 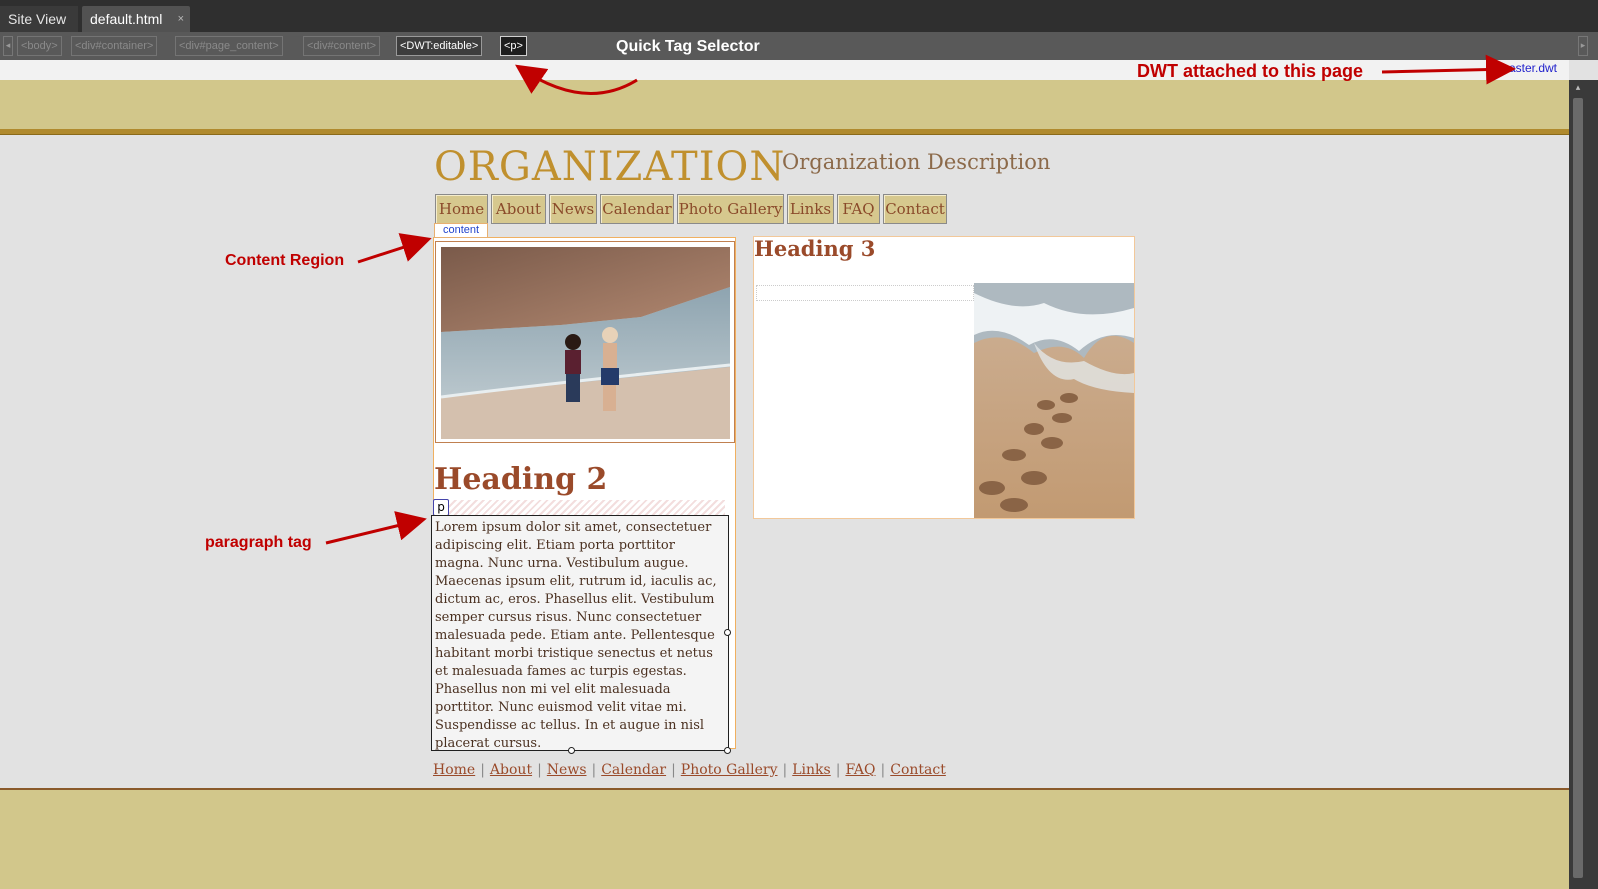 I want to click on paragraph-margin-hatch, so click(x=579, y=508).